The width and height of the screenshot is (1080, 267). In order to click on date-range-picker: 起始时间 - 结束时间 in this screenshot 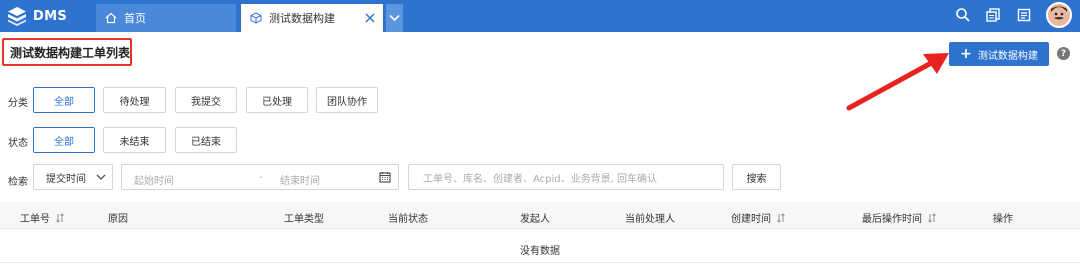, I will do `click(260, 177)`.